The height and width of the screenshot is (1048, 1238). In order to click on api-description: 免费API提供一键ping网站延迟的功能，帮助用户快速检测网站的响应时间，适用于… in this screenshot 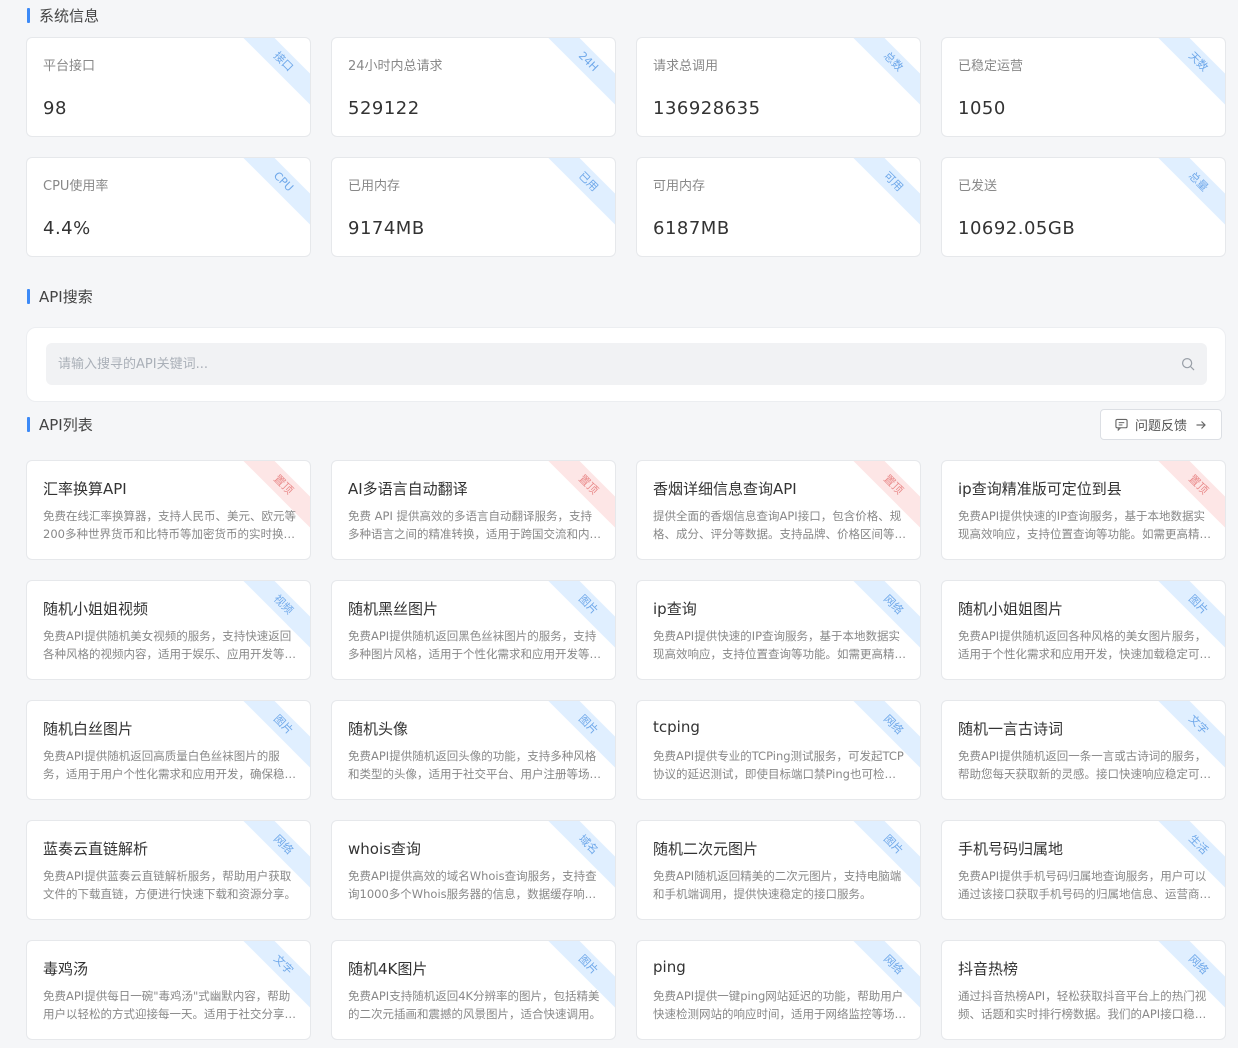, I will do `click(778, 1005)`.